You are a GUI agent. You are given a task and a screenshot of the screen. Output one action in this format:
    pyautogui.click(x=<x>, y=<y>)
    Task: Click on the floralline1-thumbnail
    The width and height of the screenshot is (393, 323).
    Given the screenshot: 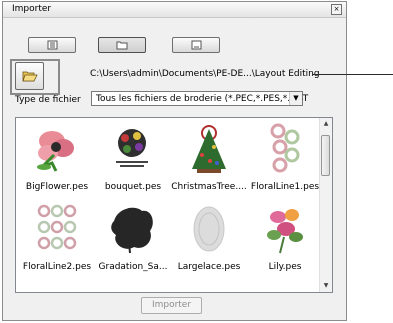 What is the action you would take?
    pyautogui.click(x=285, y=148)
    